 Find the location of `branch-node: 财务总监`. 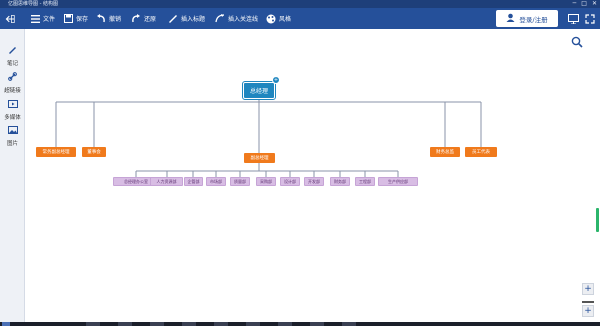

branch-node: 财务总监 is located at coordinates (445, 152).